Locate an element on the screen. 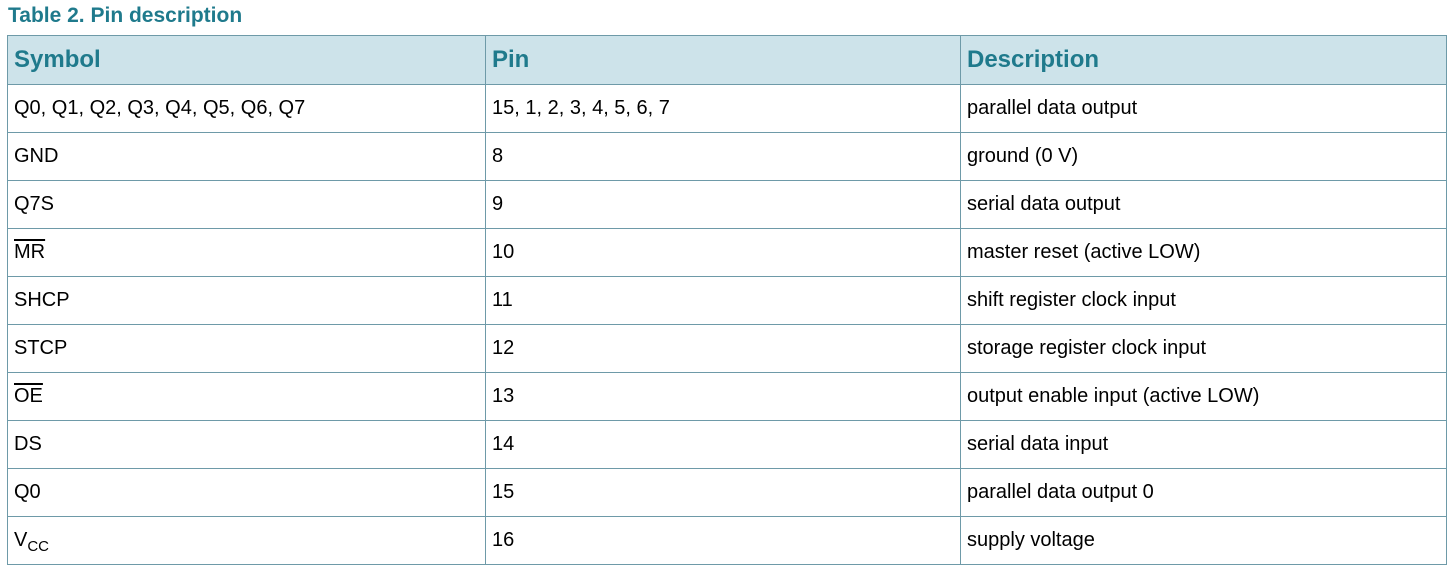 Image resolution: width=1453 pixels, height=582 pixels. cell-pin: 12 is located at coordinates (723, 348).